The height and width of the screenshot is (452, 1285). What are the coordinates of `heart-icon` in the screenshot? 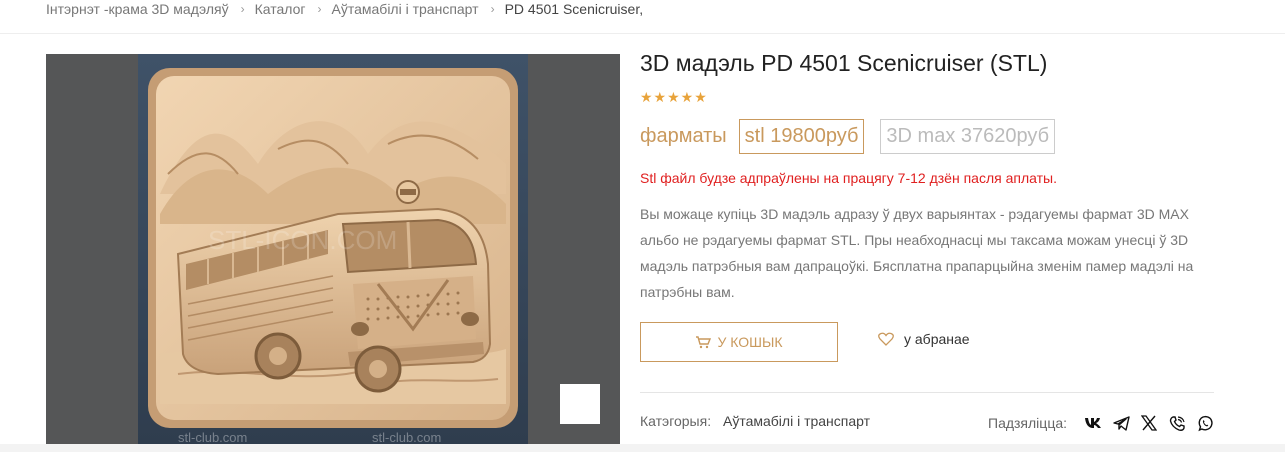 It's located at (886, 339).